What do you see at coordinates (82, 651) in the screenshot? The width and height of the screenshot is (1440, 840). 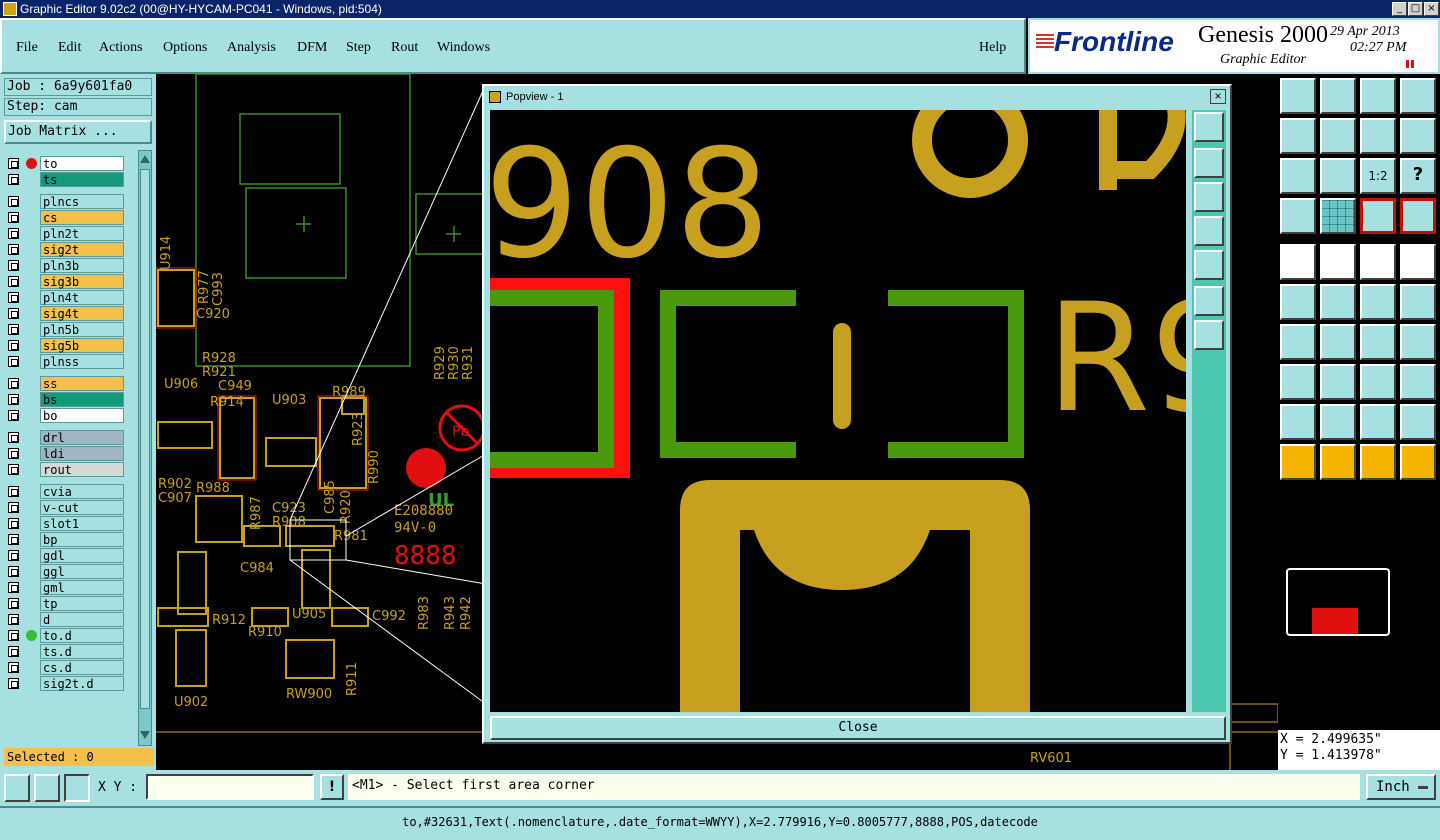 I see `layer-name: ts.d` at bounding box center [82, 651].